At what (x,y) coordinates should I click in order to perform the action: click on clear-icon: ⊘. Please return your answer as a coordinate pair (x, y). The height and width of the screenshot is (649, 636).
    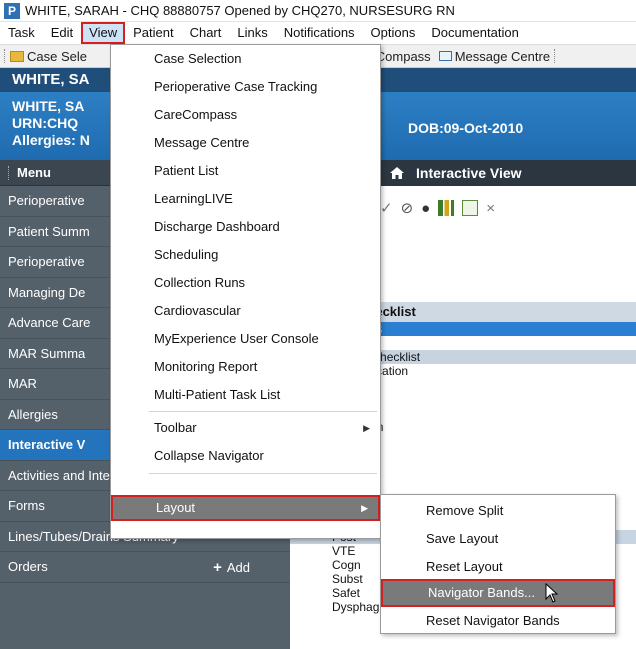
    Looking at the image, I should click on (407, 208).